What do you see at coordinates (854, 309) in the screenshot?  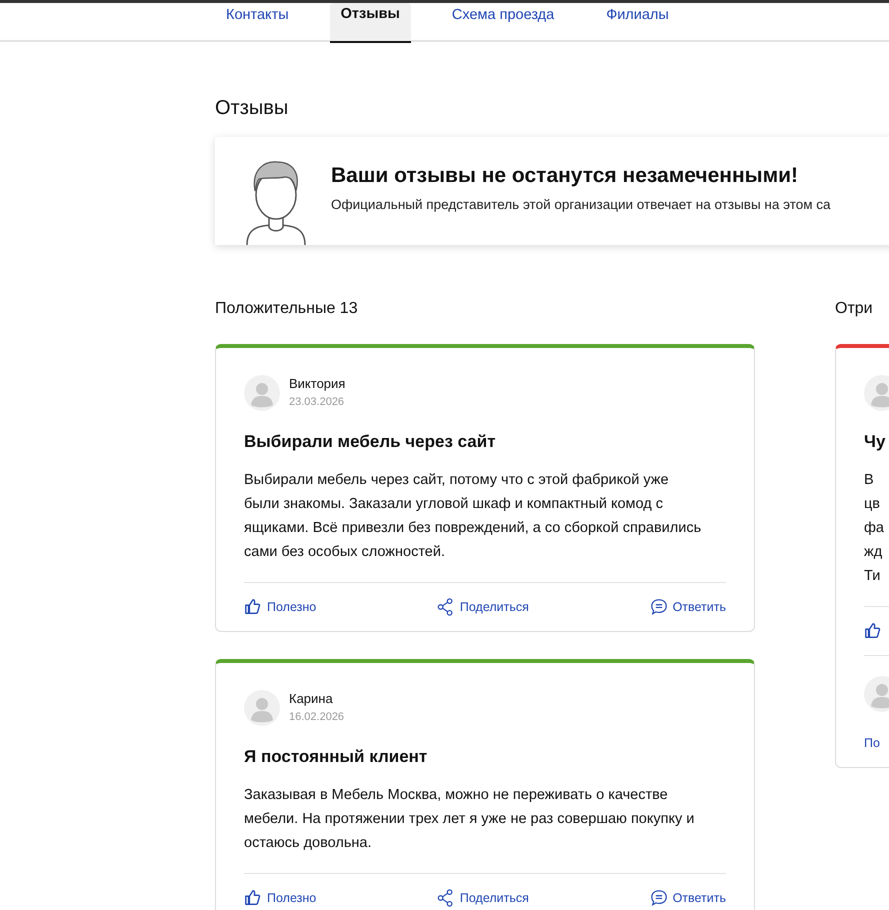 I see `column-heading: Отри` at bounding box center [854, 309].